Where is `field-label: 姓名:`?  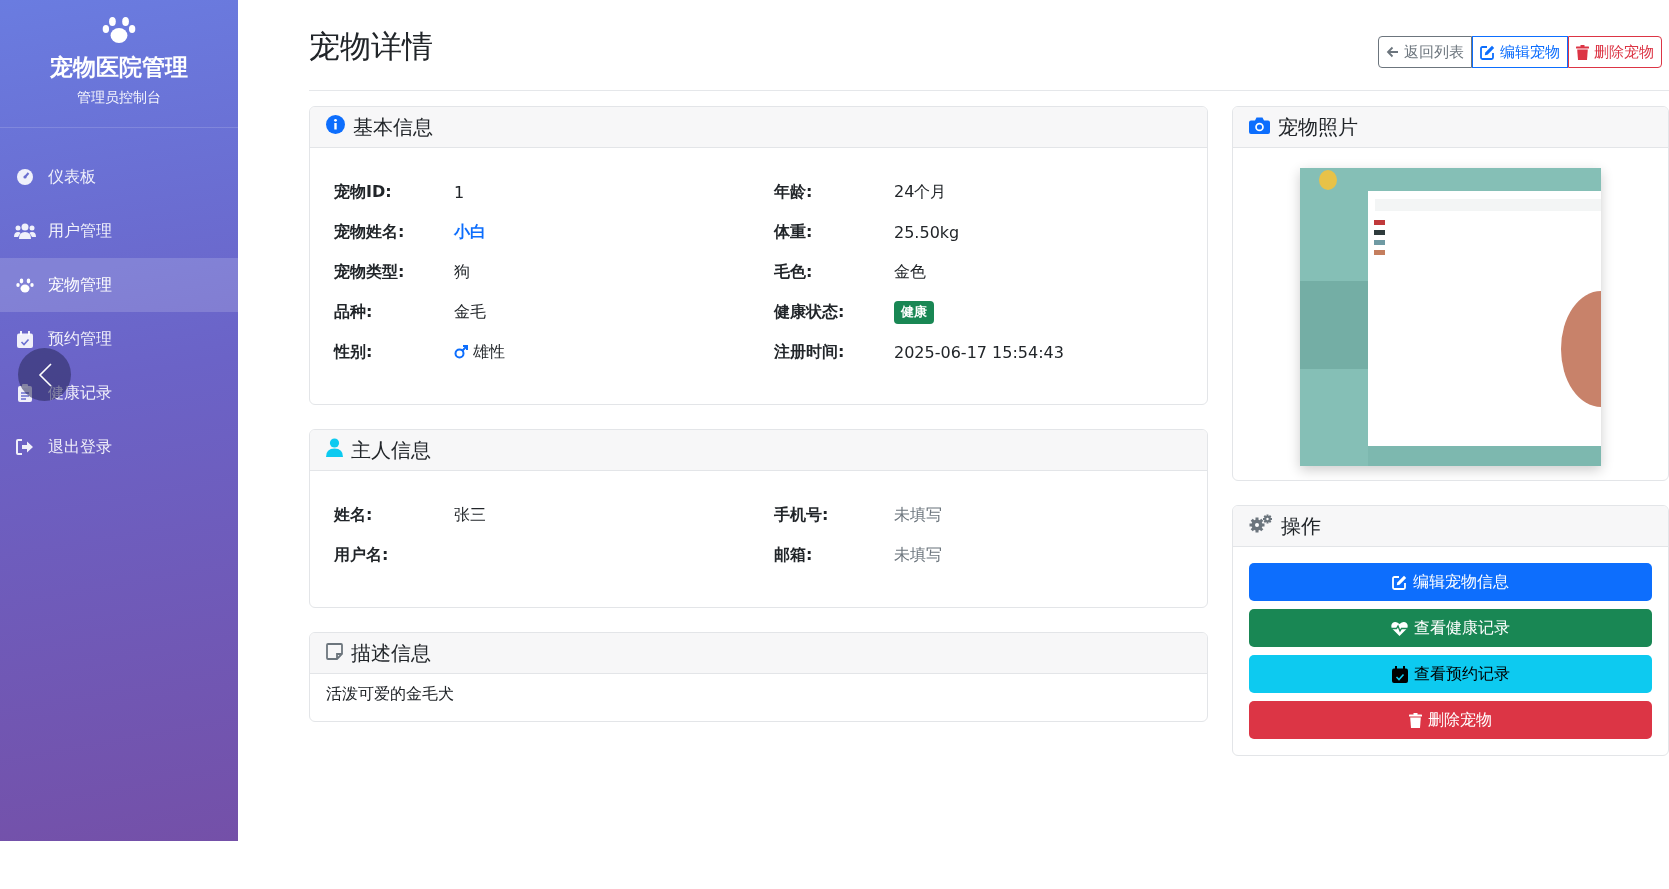
field-label: 姓名: is located at coordinates (354, 514).